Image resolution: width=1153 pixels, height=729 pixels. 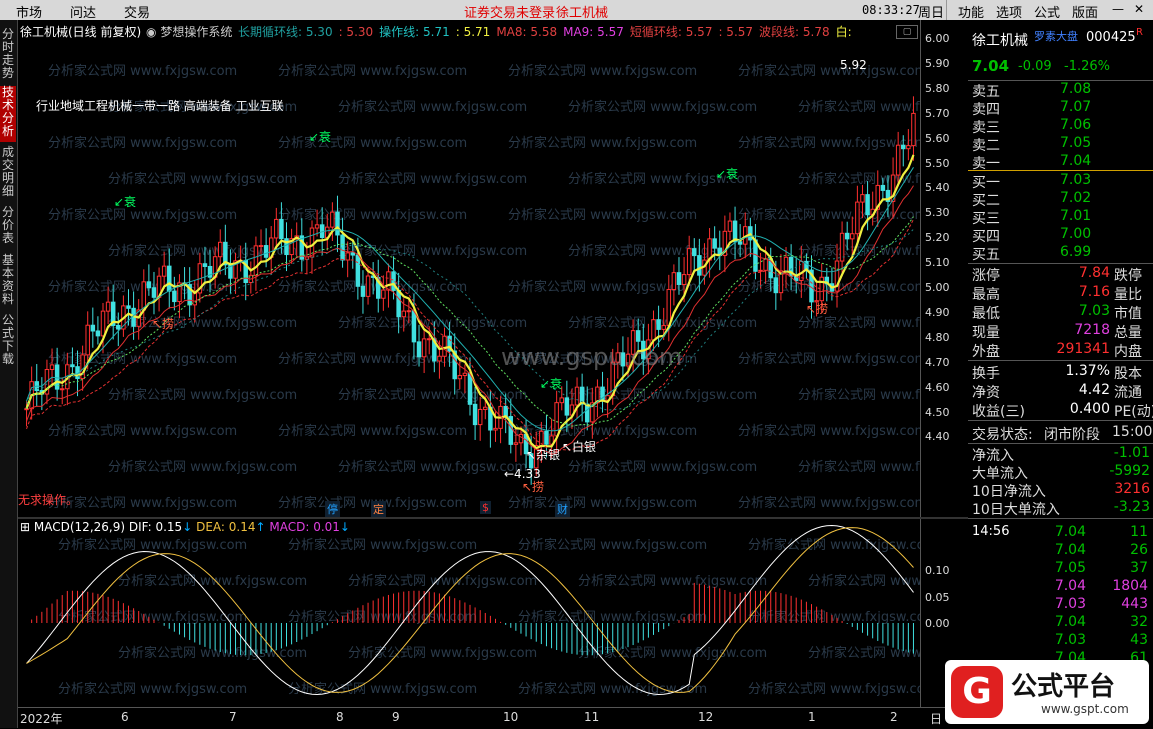 I want to click on menu-market: 市场, so click(x=29, y=11).